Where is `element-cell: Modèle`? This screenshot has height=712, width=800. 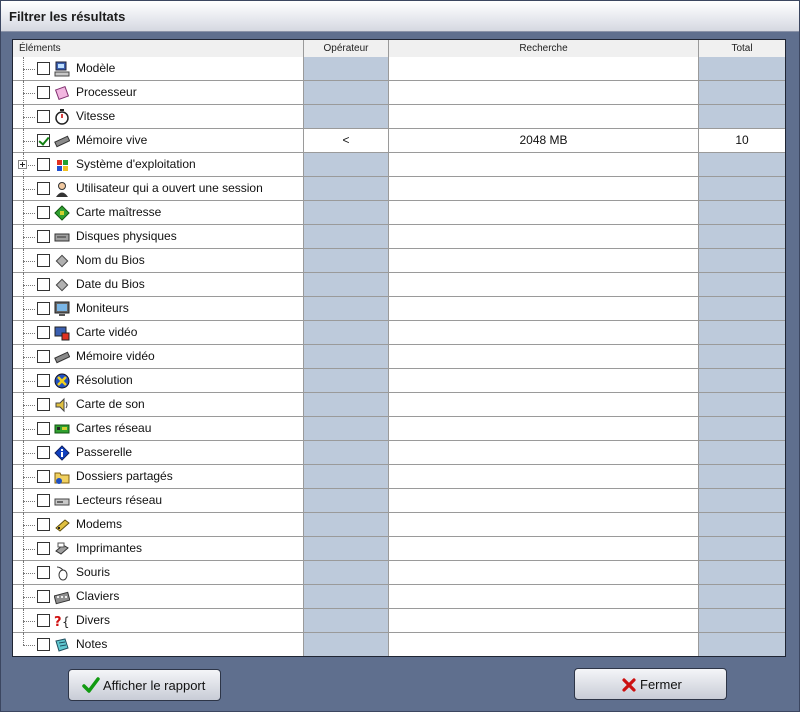 element-cell: Modèle is located at coordinates (158, 69).